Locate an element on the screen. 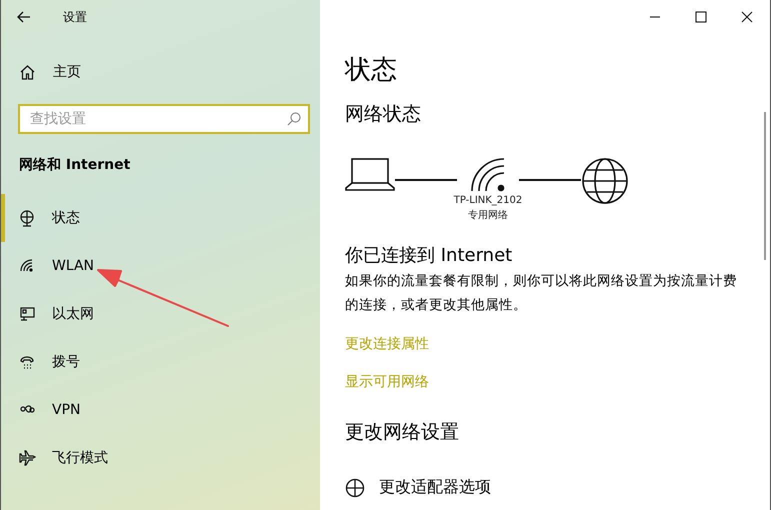  sidebar-item: 以太网 is located at coordinates (160, 314).